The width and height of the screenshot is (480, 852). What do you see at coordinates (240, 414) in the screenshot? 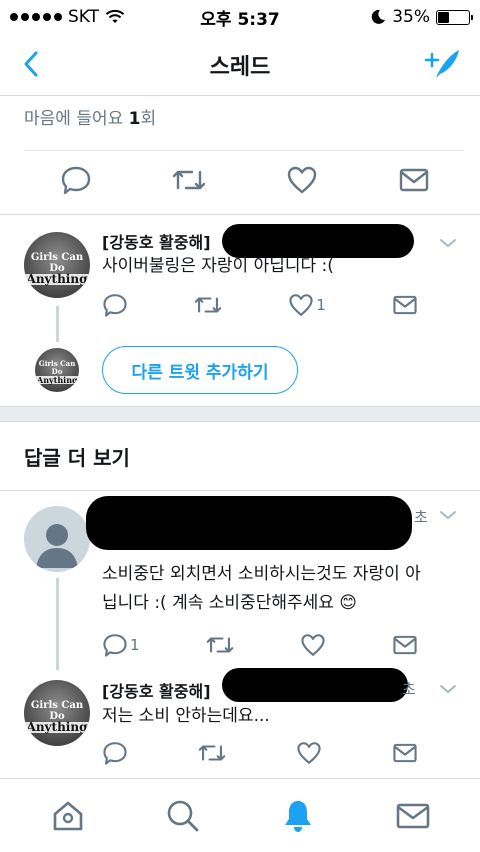
I see `section-separator` at bounding box center [240, 414].